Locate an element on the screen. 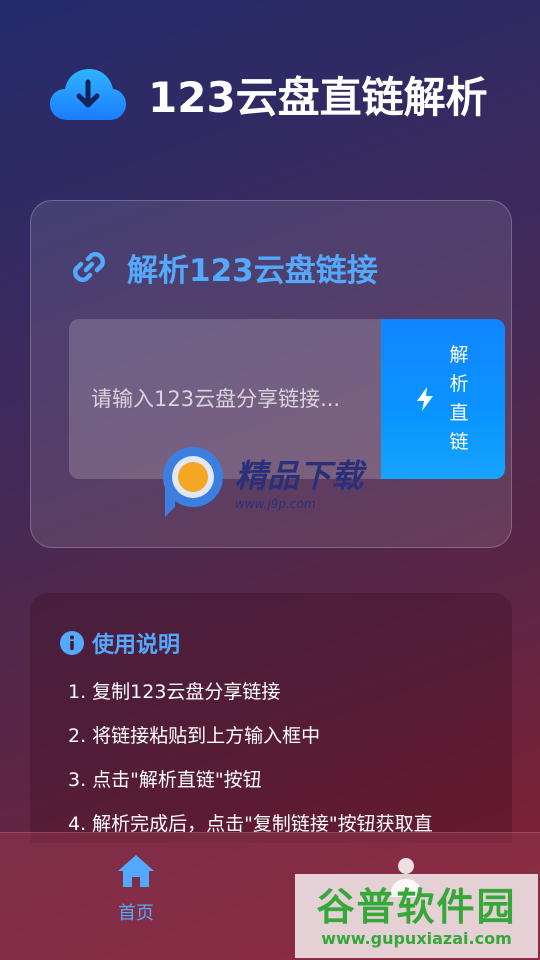  j9p-text: 精品下载 www.j9p.com is located at coordinates (299, 481).